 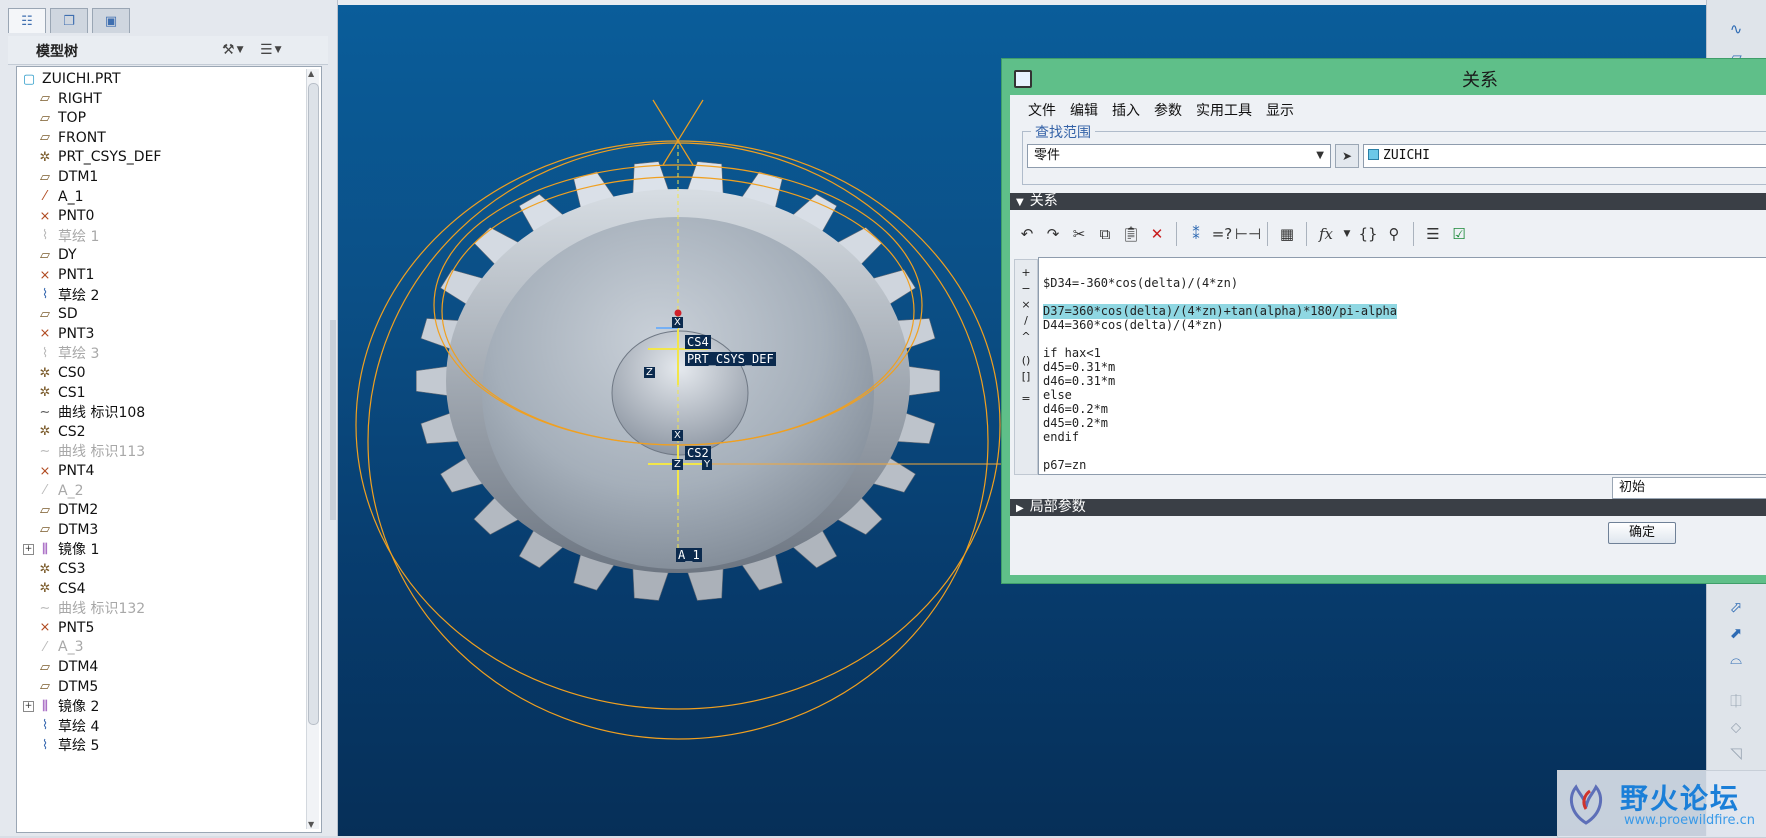 I want to click on model-tree-tab: ☷, so click(x=27, y=20).